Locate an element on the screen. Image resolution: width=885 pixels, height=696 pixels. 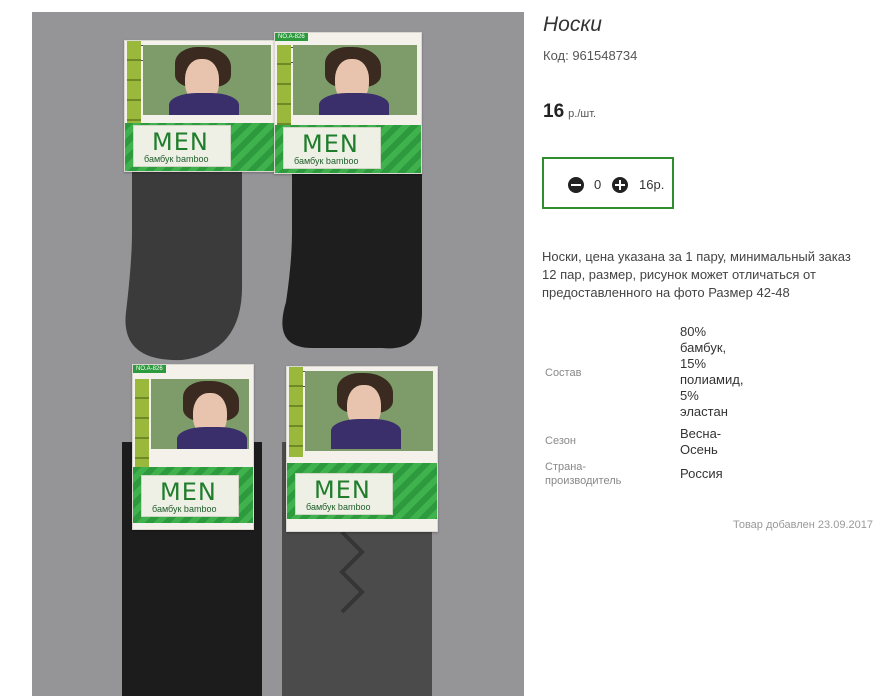
quantity-sum: 16р. is located at coordinates (652, 184).